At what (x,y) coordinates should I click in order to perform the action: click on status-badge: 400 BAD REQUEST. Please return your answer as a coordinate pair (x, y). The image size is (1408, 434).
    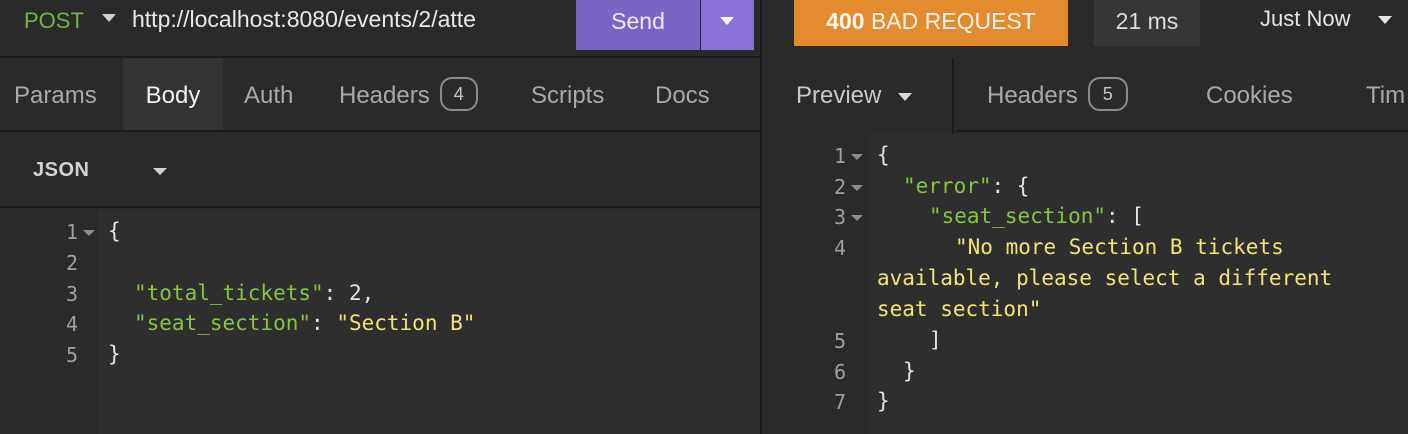
    Looking at the image, I should click on (931, 23).